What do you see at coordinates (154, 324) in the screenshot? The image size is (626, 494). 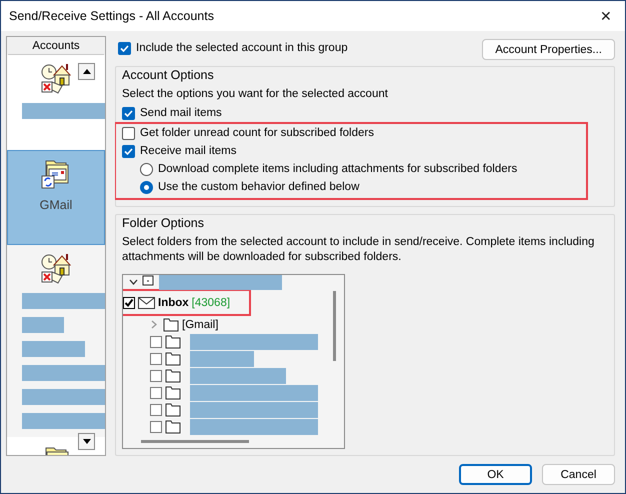 I see `chevron-right-icon` at bounding box center [154, 324].